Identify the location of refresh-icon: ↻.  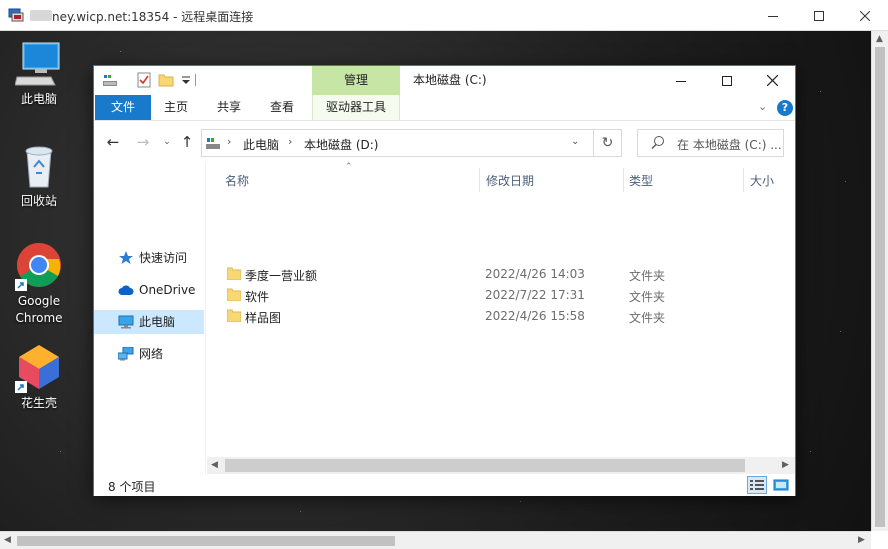
(607, 143).